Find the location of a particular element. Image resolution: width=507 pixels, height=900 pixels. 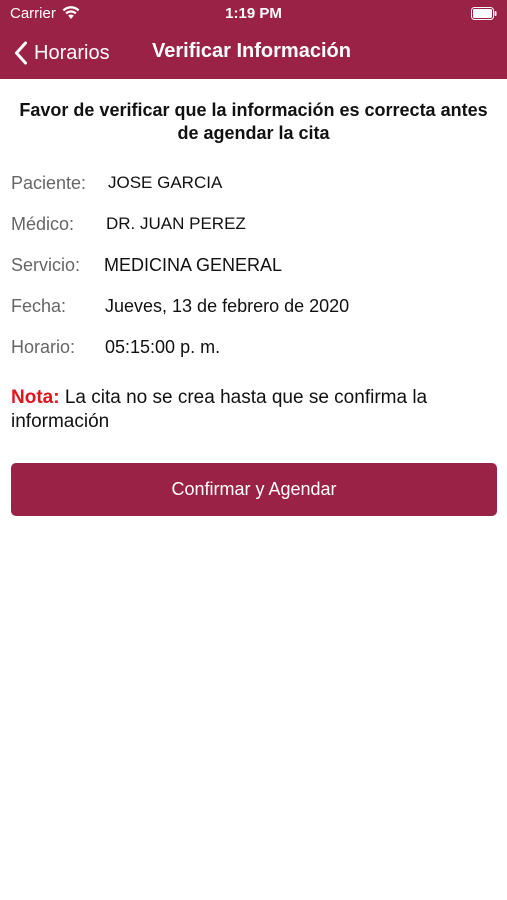

battery-icon is located at coordinates (484, 13).